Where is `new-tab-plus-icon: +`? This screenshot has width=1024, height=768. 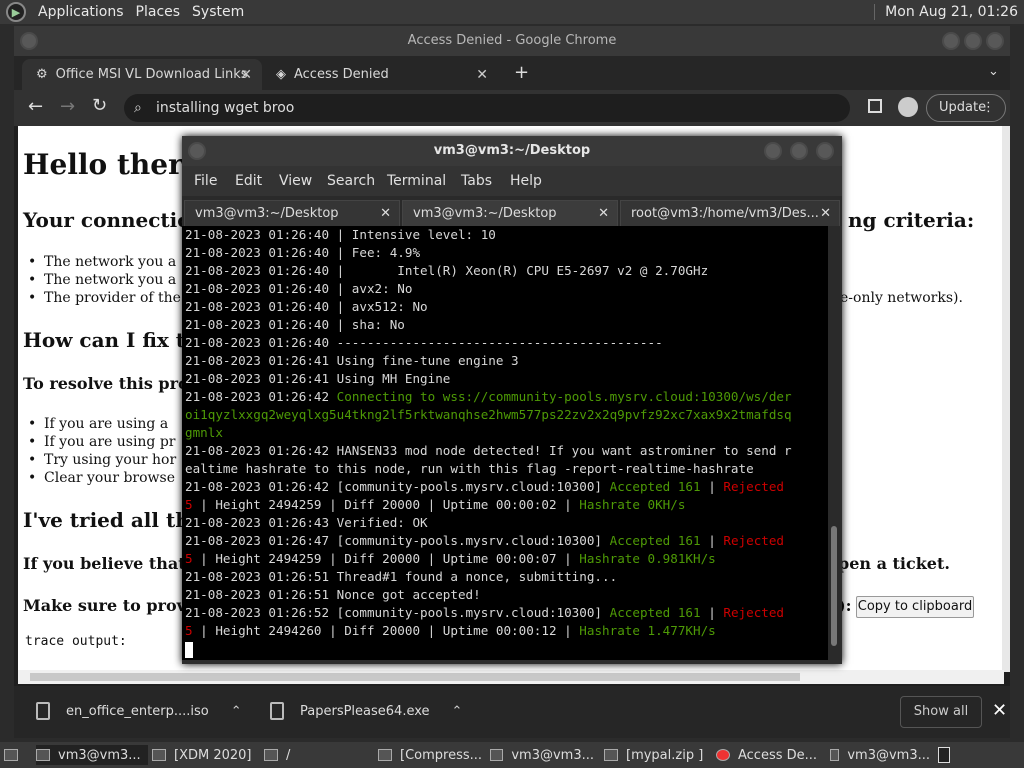
new-tab-plus-icon: + is located at coordinates (521, 72).